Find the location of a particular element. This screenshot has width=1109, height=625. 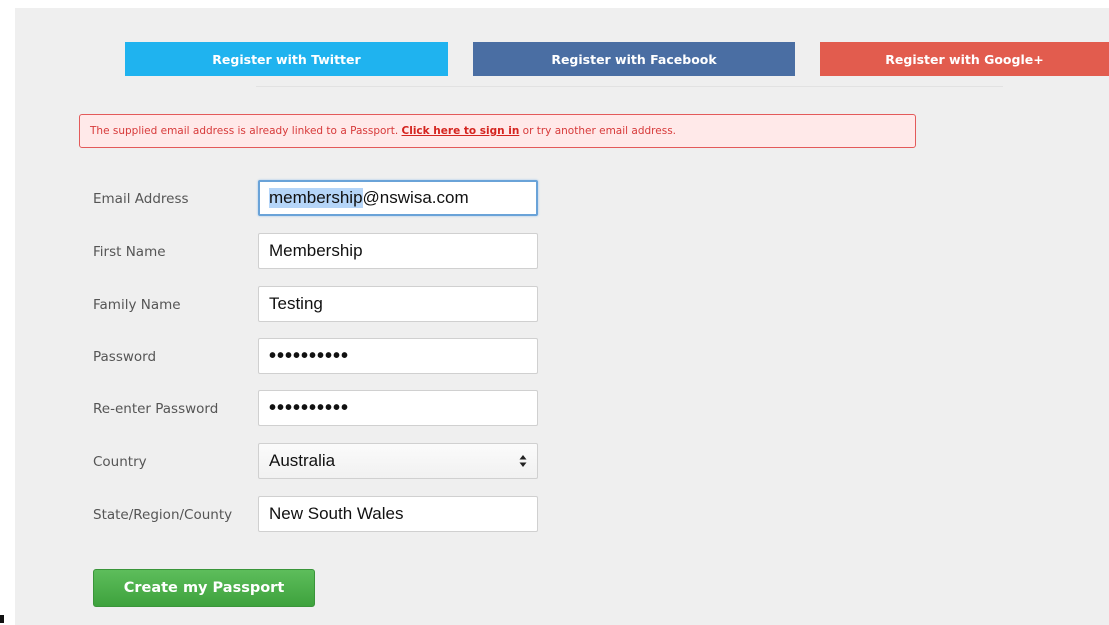

country-select: Australia is located at coordinates (398, 461).